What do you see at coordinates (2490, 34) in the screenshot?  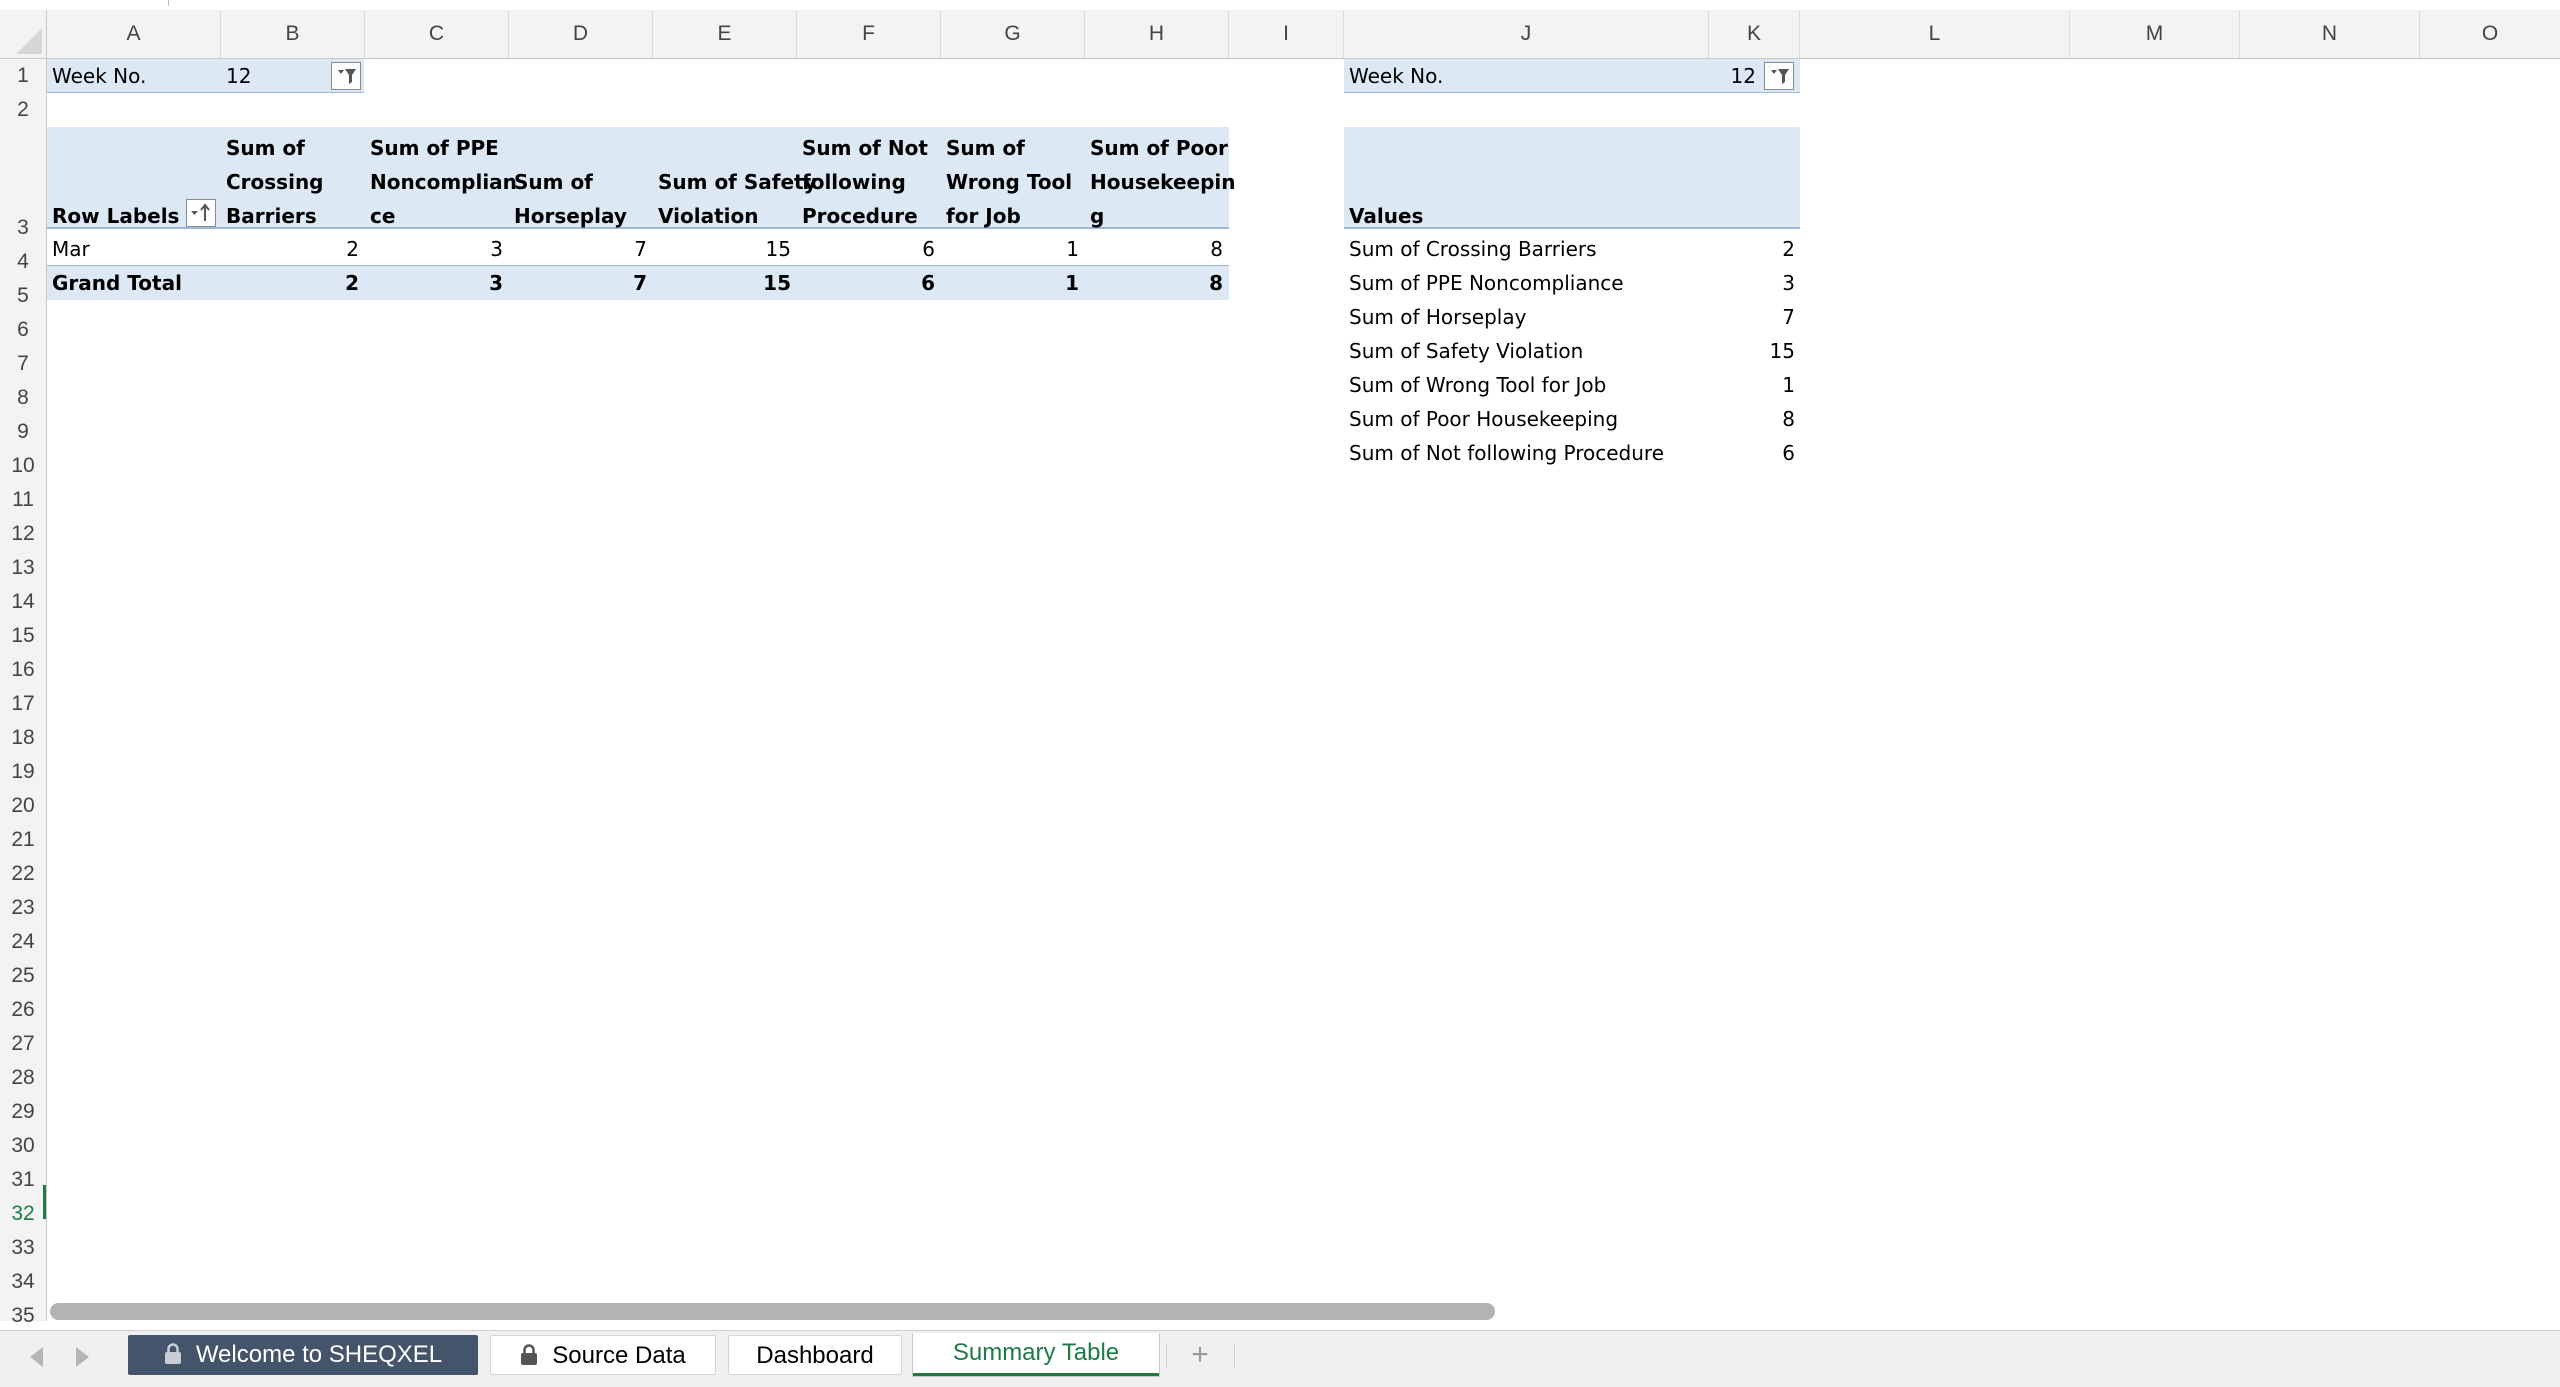 I see `column-header-o: O` at bounding box center [2490, 34].